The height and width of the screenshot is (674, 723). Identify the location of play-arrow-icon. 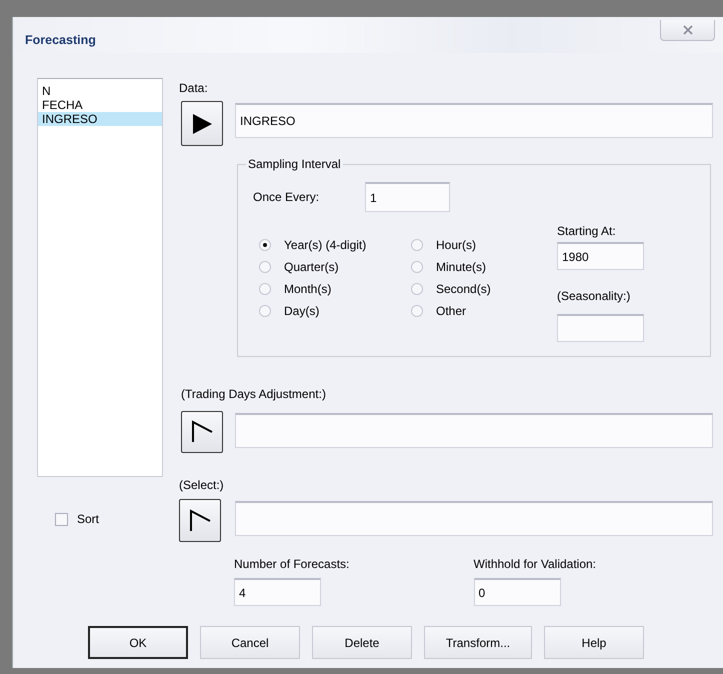
(202, 124).